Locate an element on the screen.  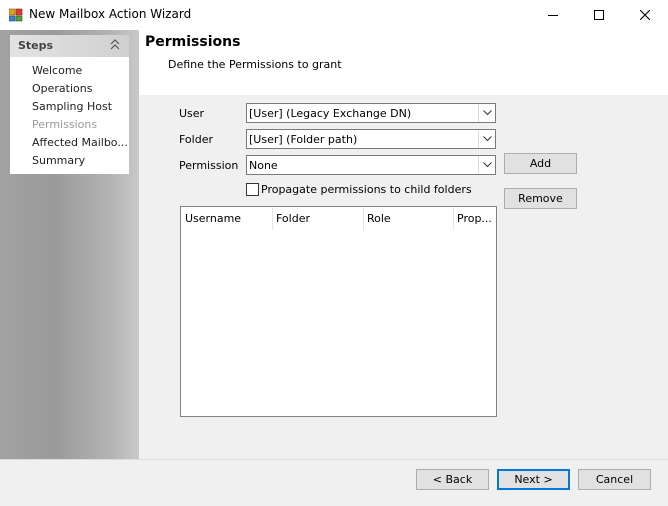
maximize-icon is located at coordinates (599, 15).